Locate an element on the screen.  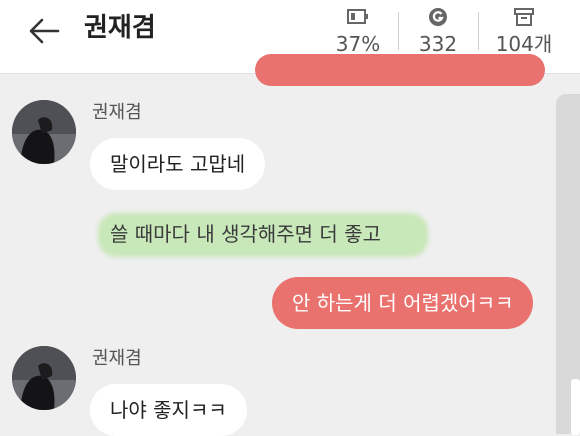
incoming-message: 말이라도 고맙네 is located at coordinates (178, 164).